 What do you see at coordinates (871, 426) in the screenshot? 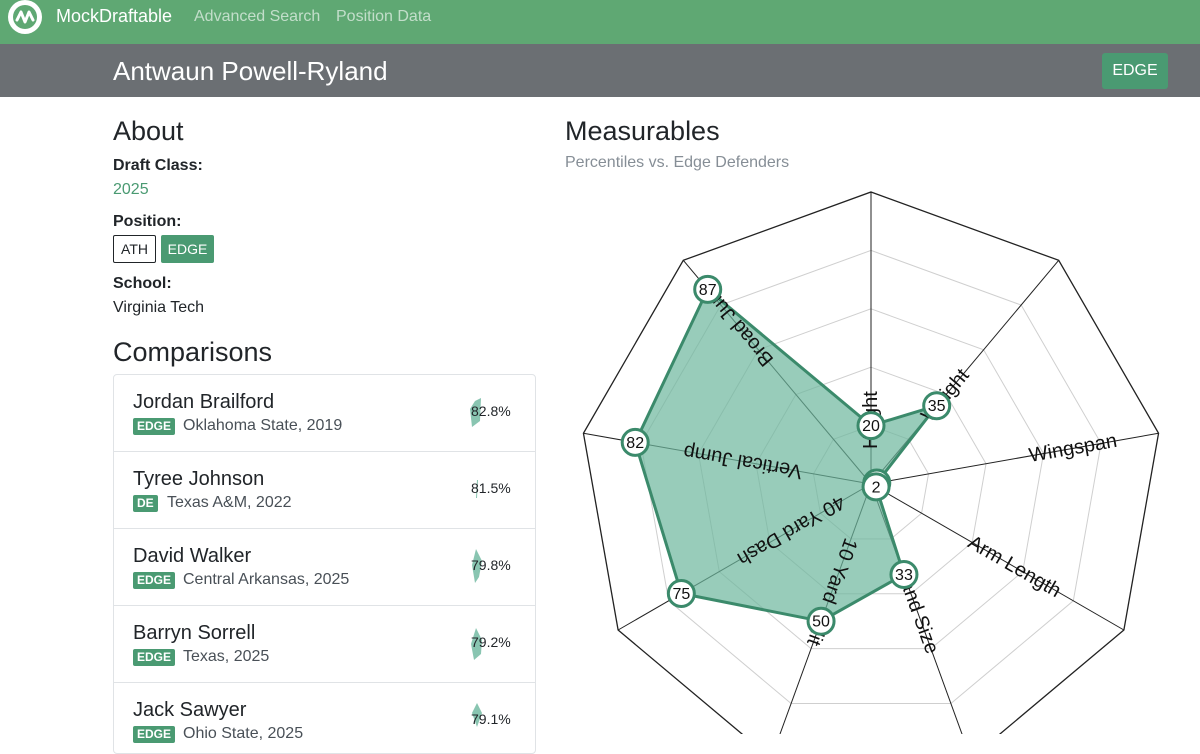
I see `radar-point-label: 20` at bounding box center [871, 426].